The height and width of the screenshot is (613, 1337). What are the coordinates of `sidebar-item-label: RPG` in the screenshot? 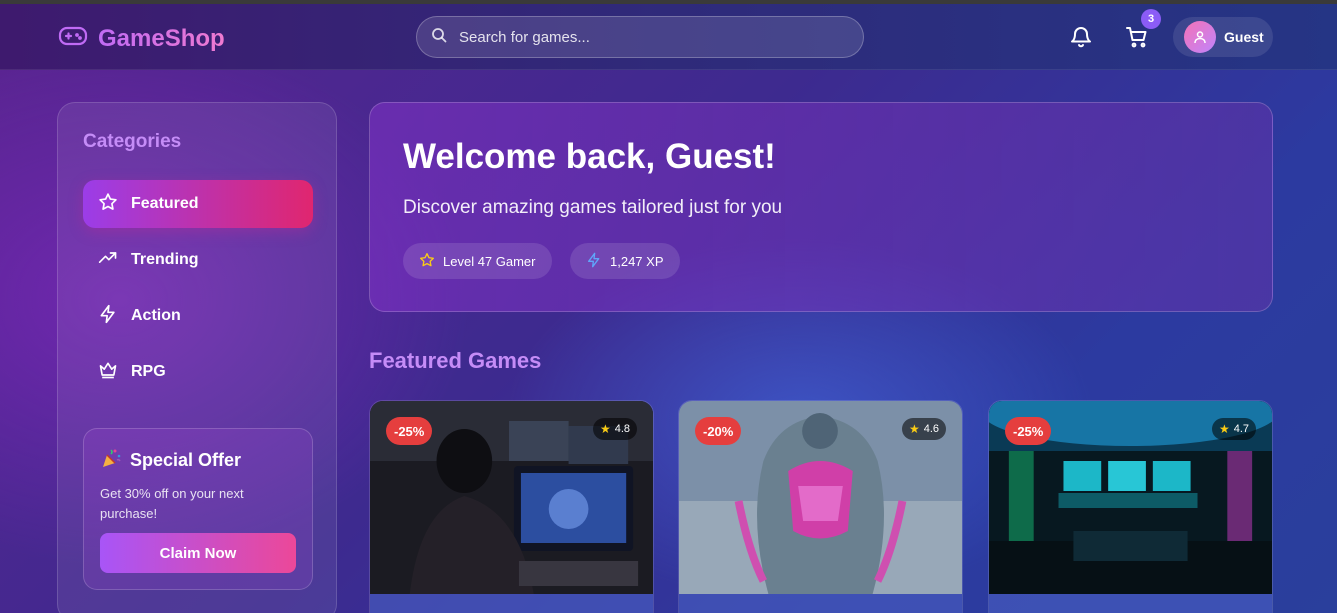 It's located at (148, 371).